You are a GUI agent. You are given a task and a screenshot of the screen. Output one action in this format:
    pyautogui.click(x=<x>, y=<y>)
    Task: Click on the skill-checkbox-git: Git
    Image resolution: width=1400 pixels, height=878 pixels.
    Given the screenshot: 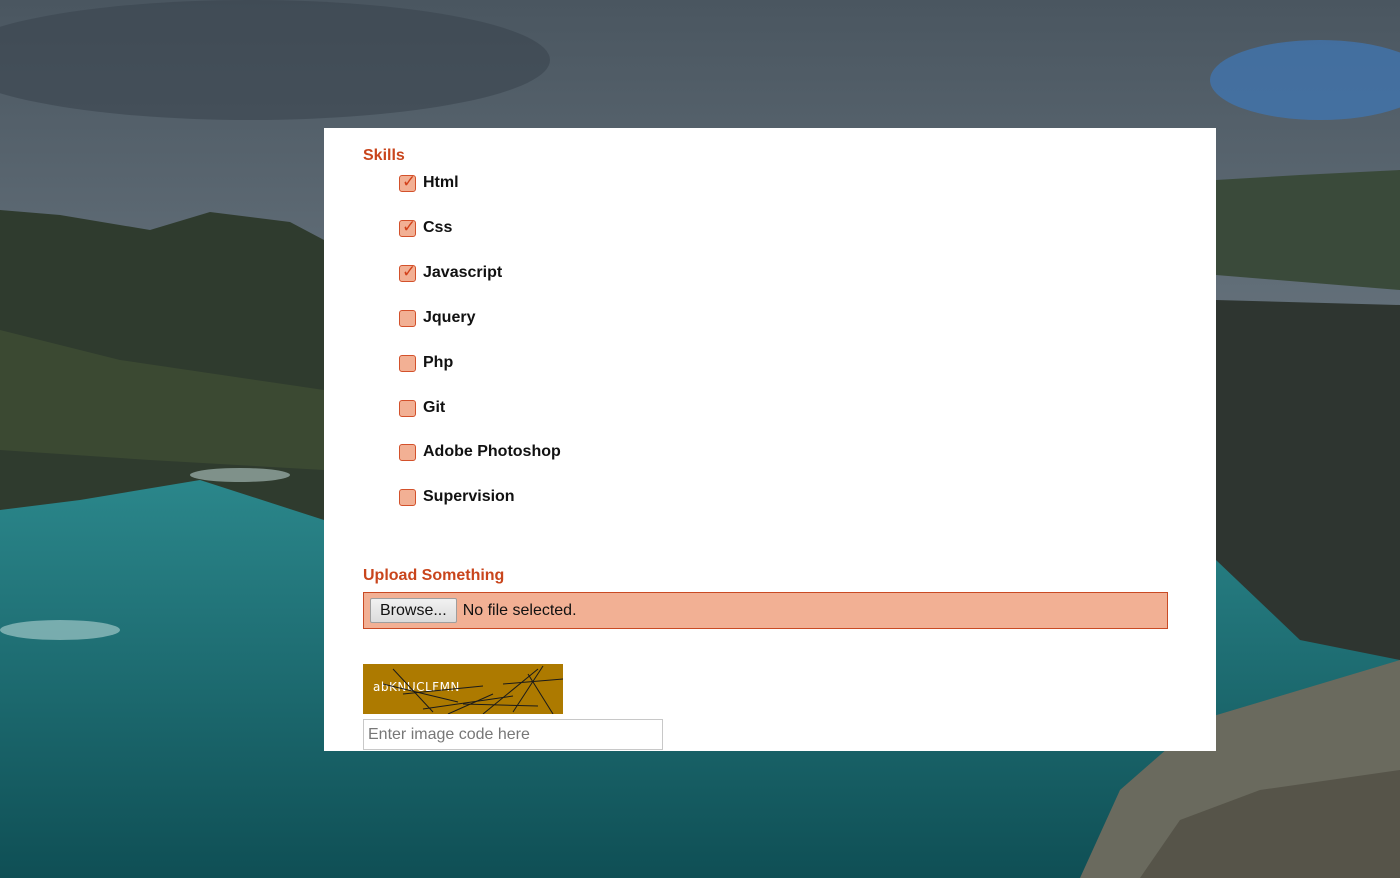 What is the action you would take?
    pyautogui.click(x=422, y=408)
    